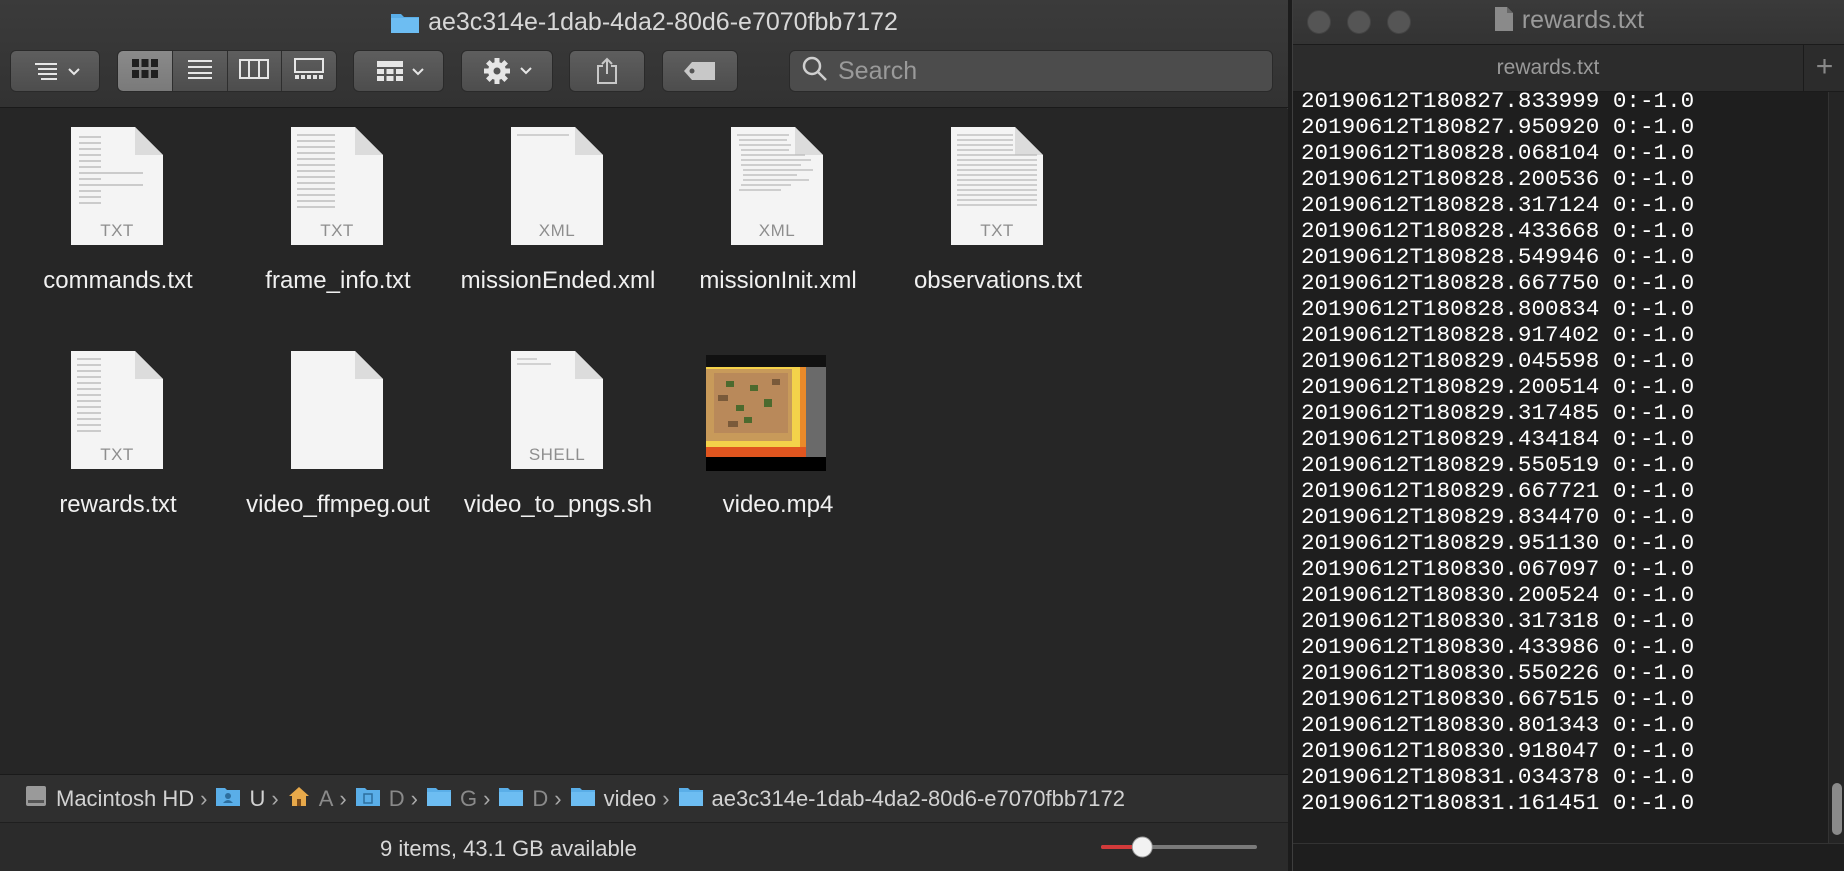 The height and width of the screenshot is (871, 1844). I want to click on video-thumbnail, so click(766, 413).